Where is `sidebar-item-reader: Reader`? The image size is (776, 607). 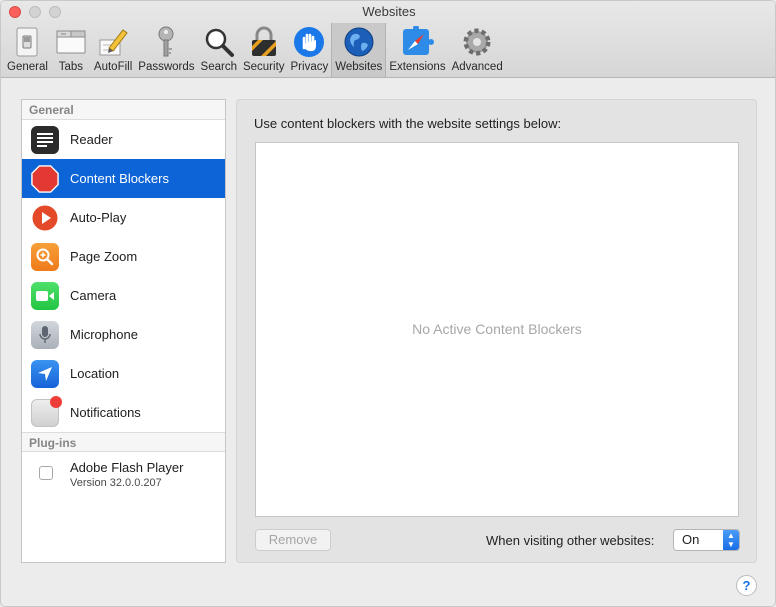 sidebar-item-reader: Reader is located at coordinates (123, 139).